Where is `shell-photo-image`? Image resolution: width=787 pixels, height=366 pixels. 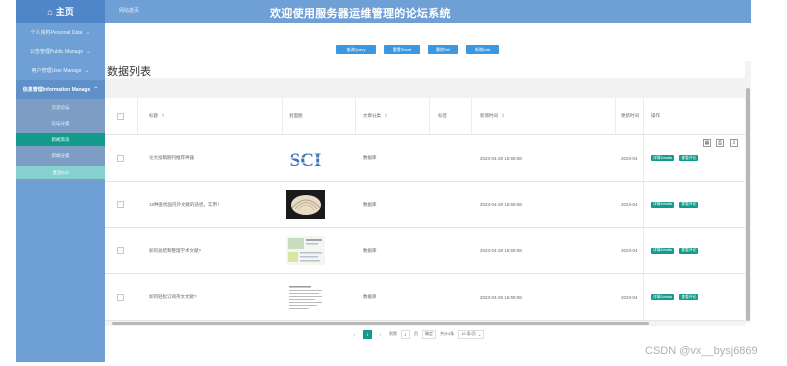
shell-photo-image is located at coordinates (305, 204).